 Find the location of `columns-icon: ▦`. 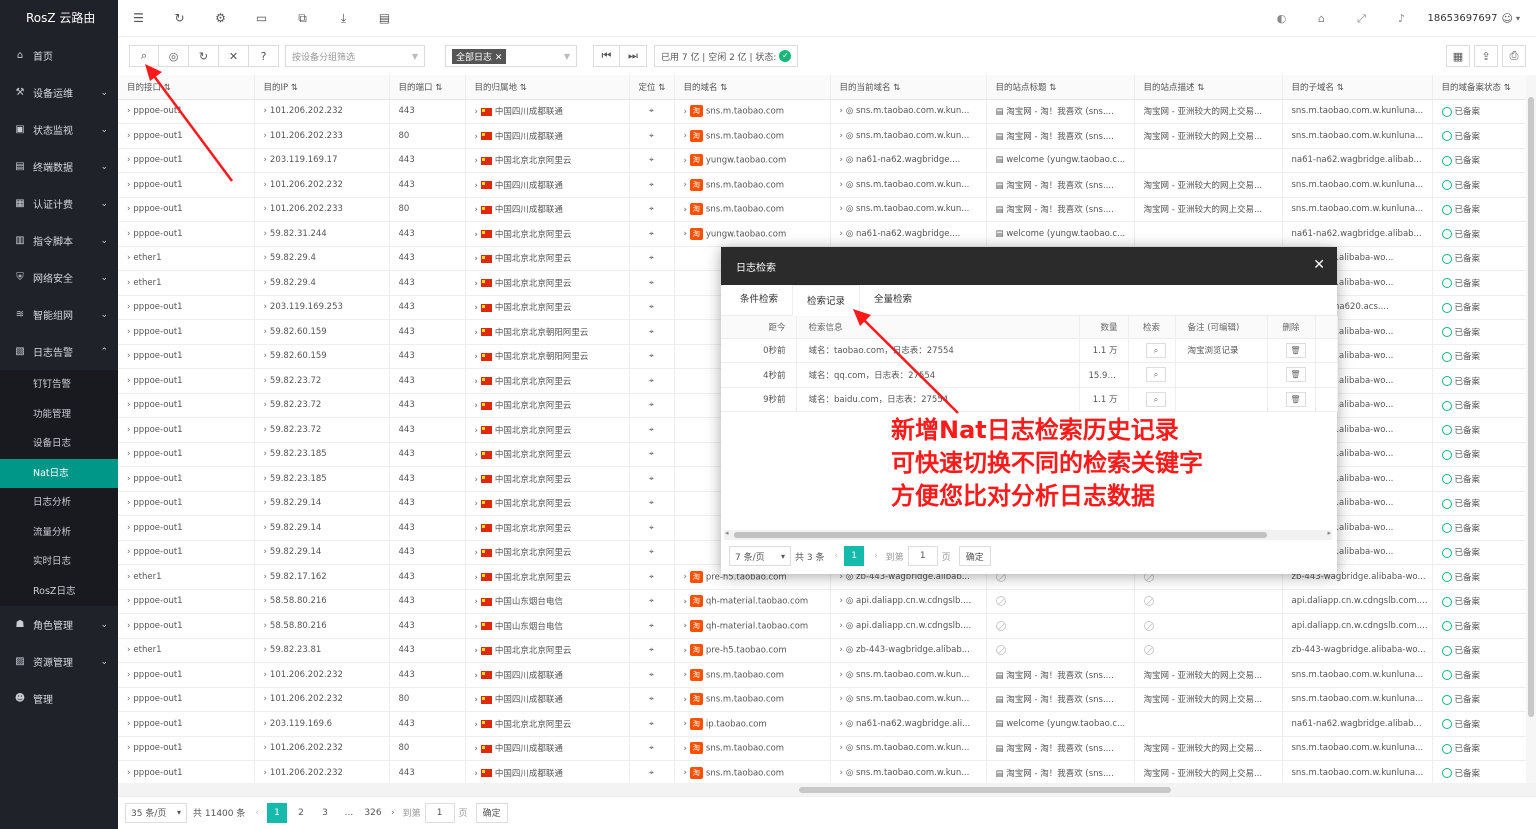

columns-icon: ▦ is located at coordinates (1458, 56).